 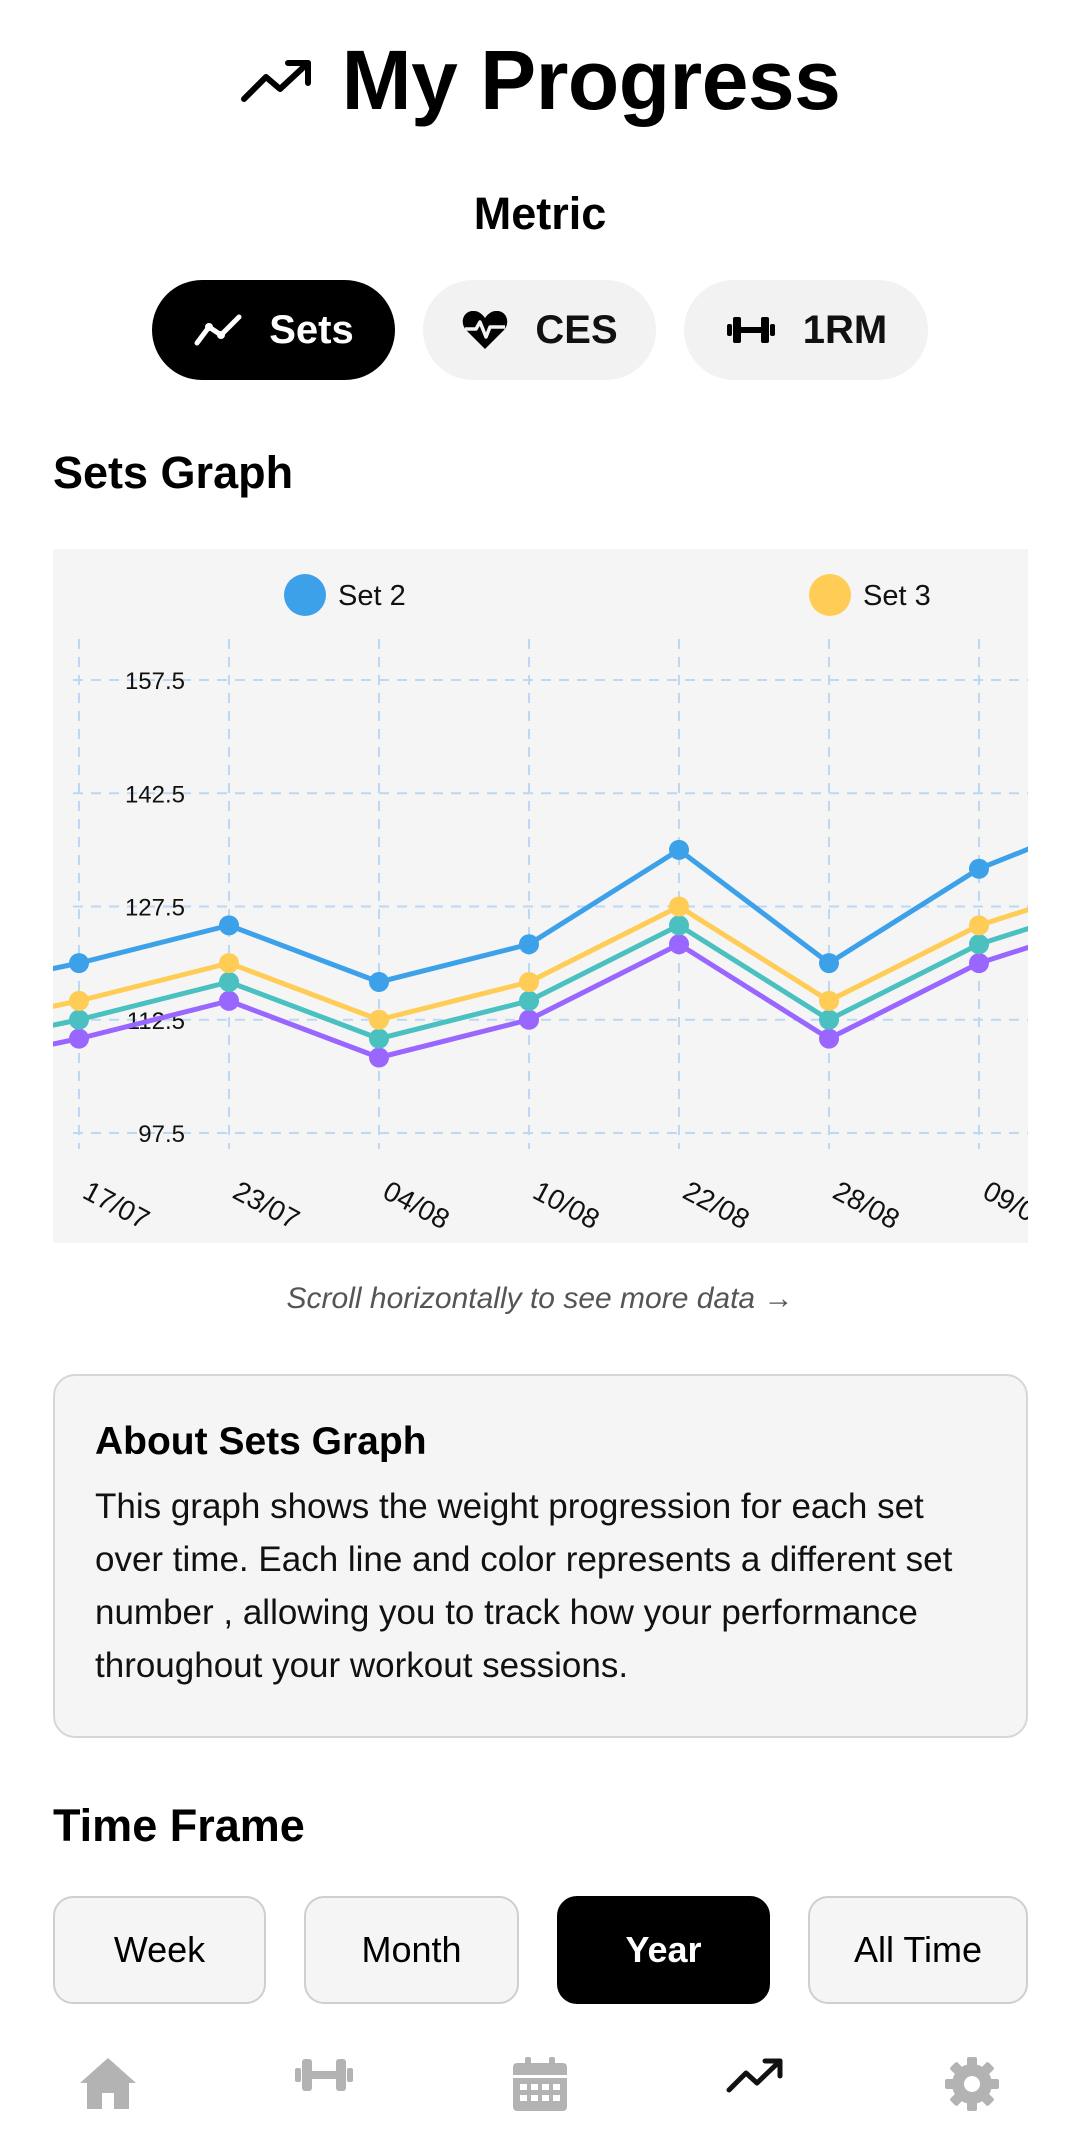 I want to click on legend-label: Set 3, so click(x=897, y=596).